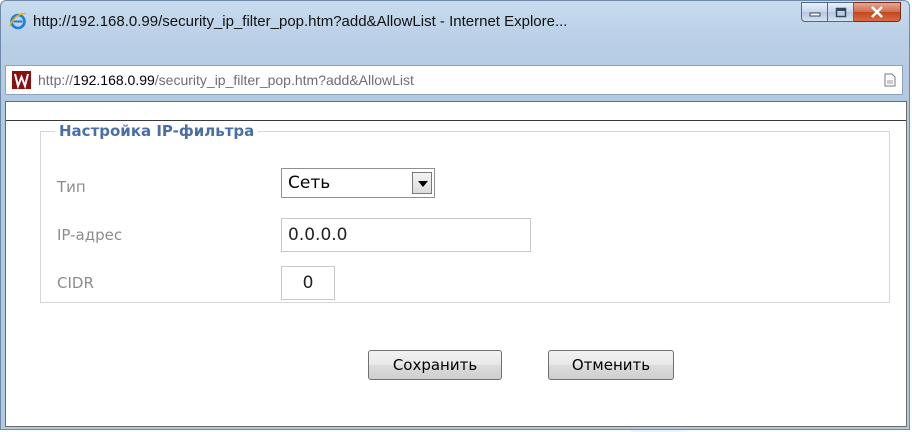 Image resolution: width=912 pixels, height=432 pixels. Describe the element at coordinates (157, 131) in the screenshot. I see `ip-filter-legend: Настройка IP-фильтра` at that location.